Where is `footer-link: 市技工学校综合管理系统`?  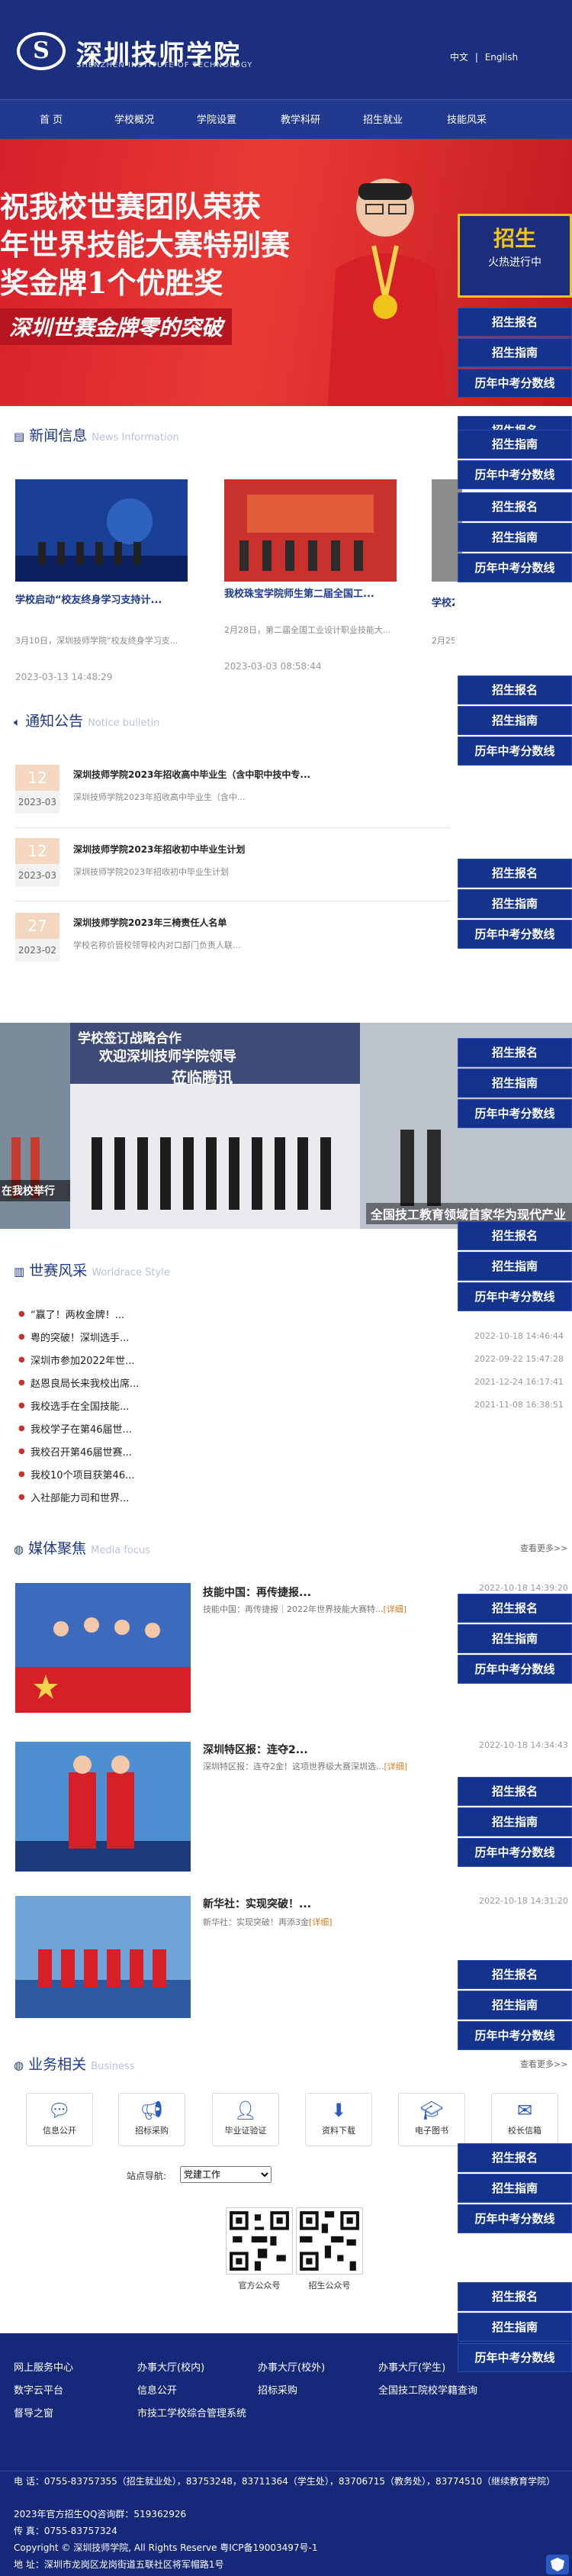
footer-link: 市技工学校综合管理系统 is located at coordinates (192, 2413).